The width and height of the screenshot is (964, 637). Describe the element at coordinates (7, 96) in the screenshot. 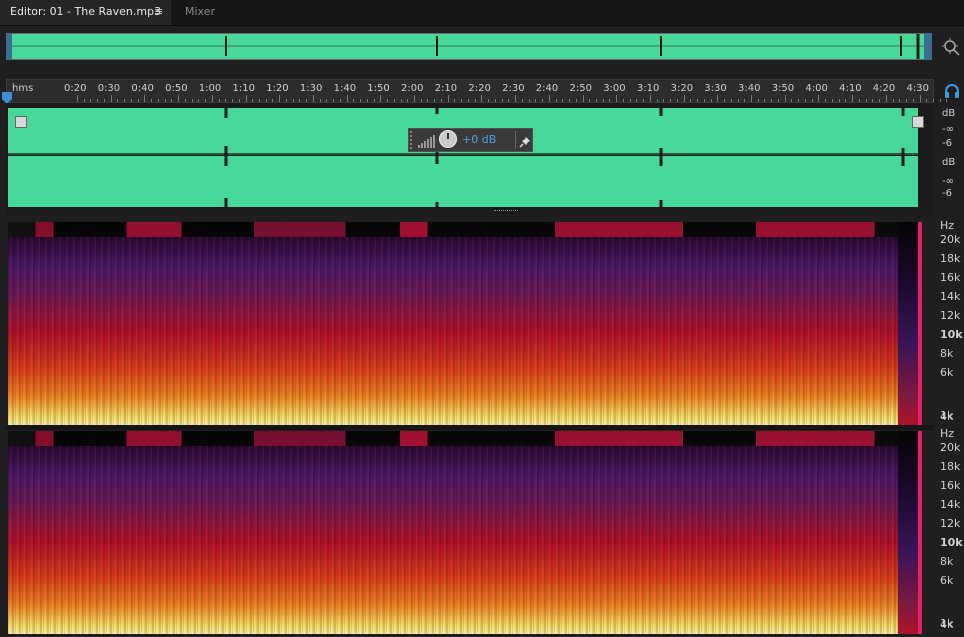

I see `playhead-marker` at that location.